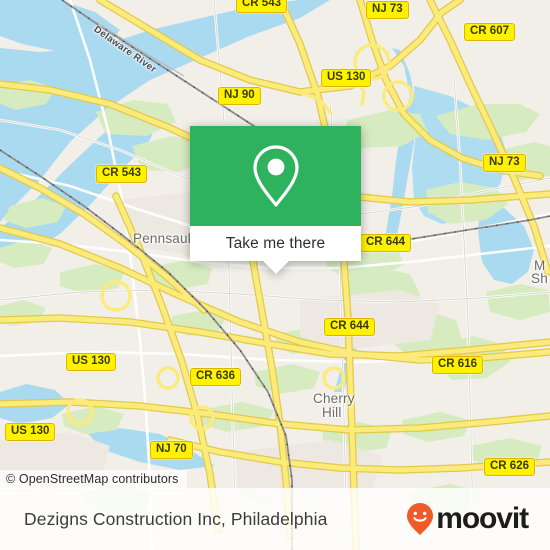  What do you see at coordinates (482, 518) in the screenshot?
I see `moovit-wordmark: moovit` at bounding box center [482, 518].